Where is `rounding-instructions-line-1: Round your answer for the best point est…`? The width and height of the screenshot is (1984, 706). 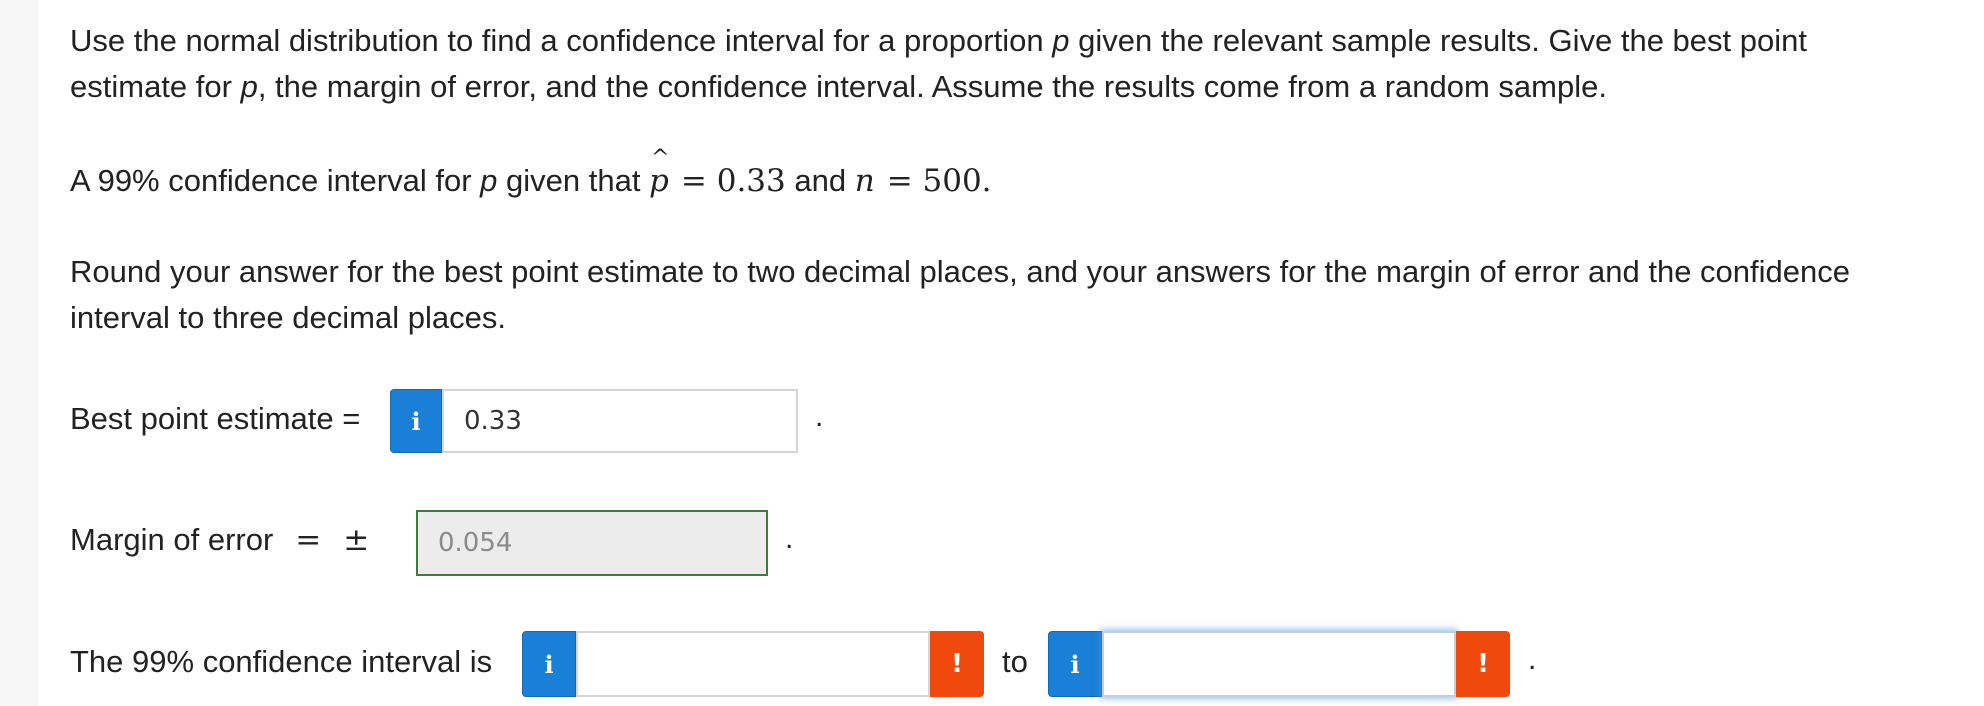
rounding-instructions-line-1: Round your answer for the best point est… is located at coordinates (960, 272).